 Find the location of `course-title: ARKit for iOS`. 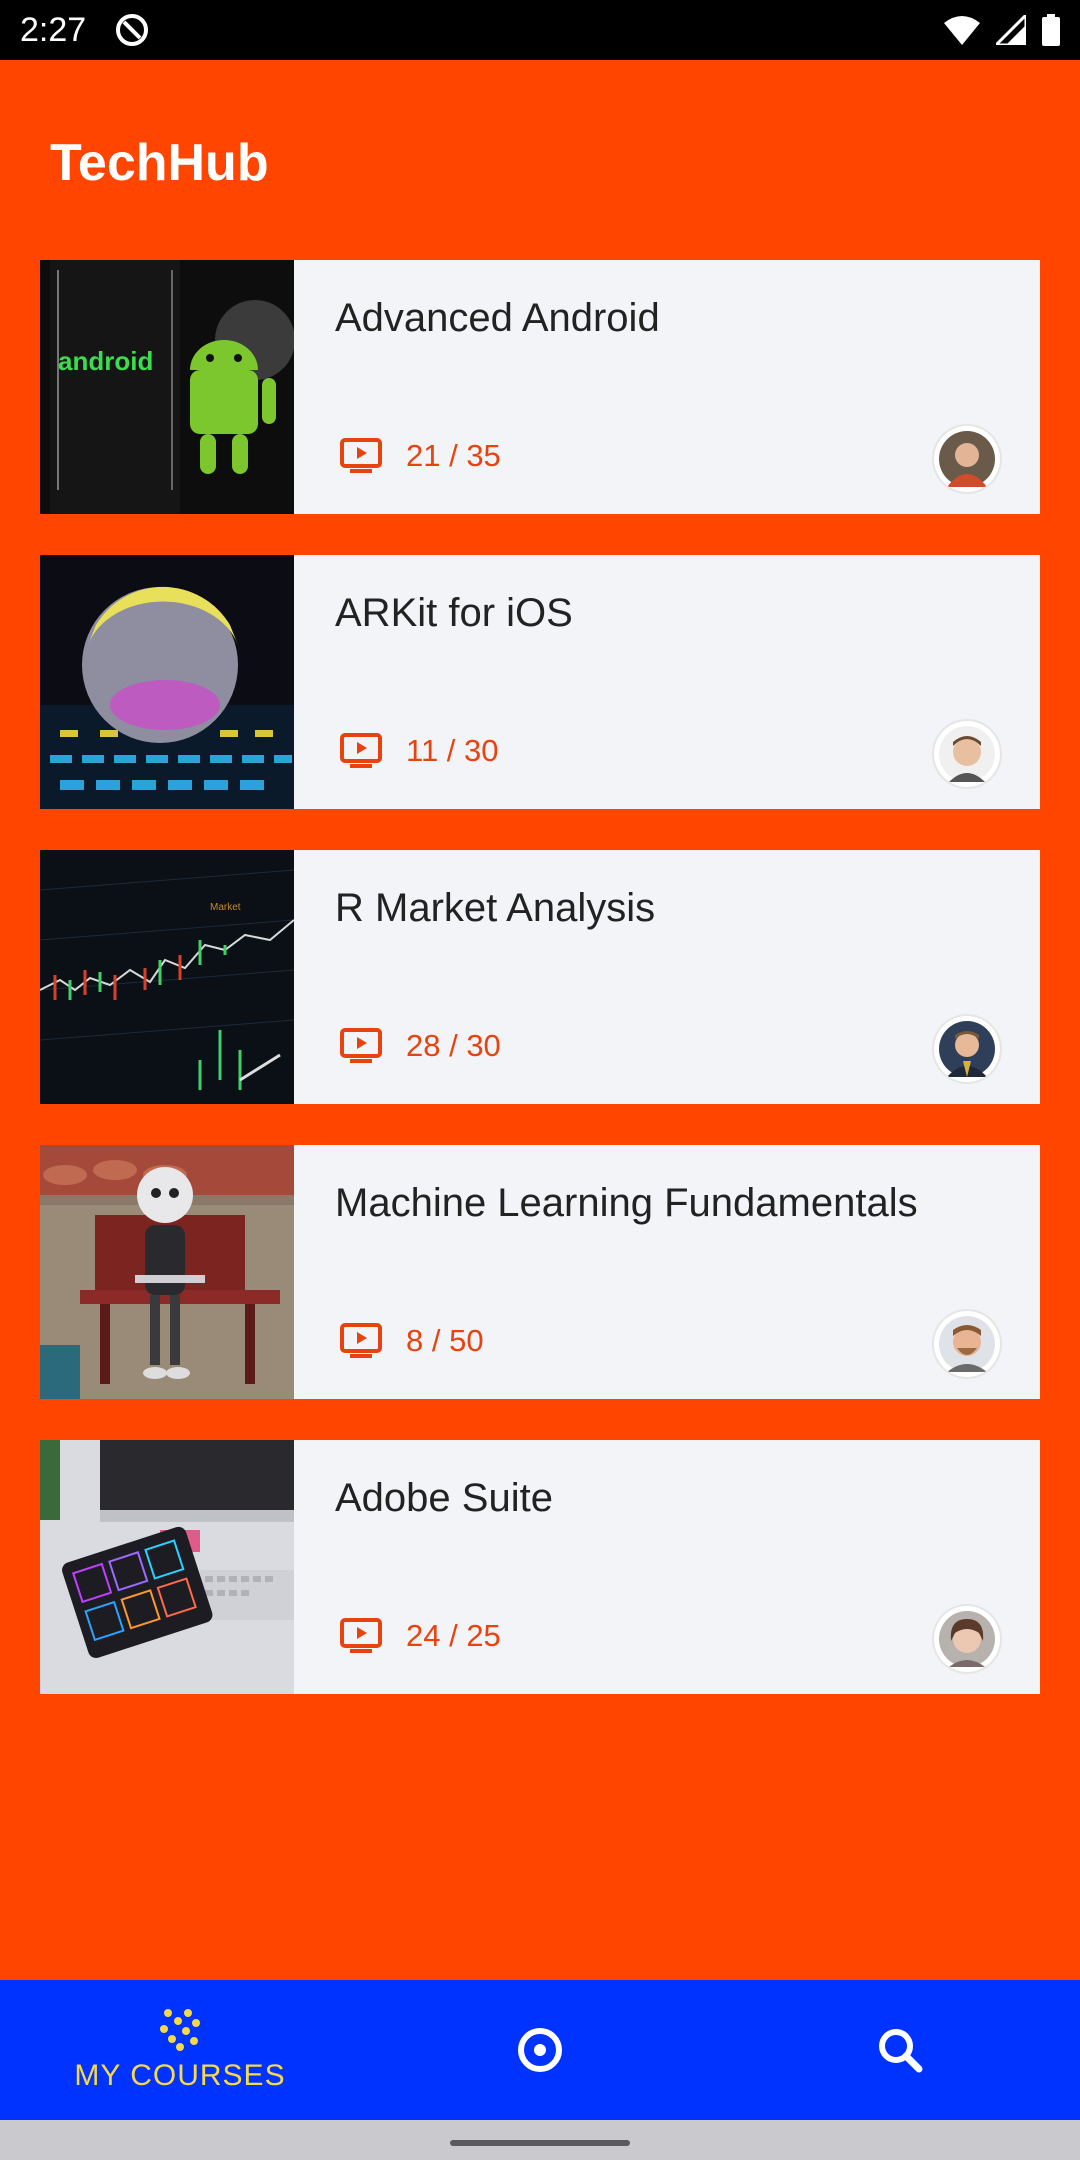

course-title: ARKit for iOS is located at coordinates (454, 613).